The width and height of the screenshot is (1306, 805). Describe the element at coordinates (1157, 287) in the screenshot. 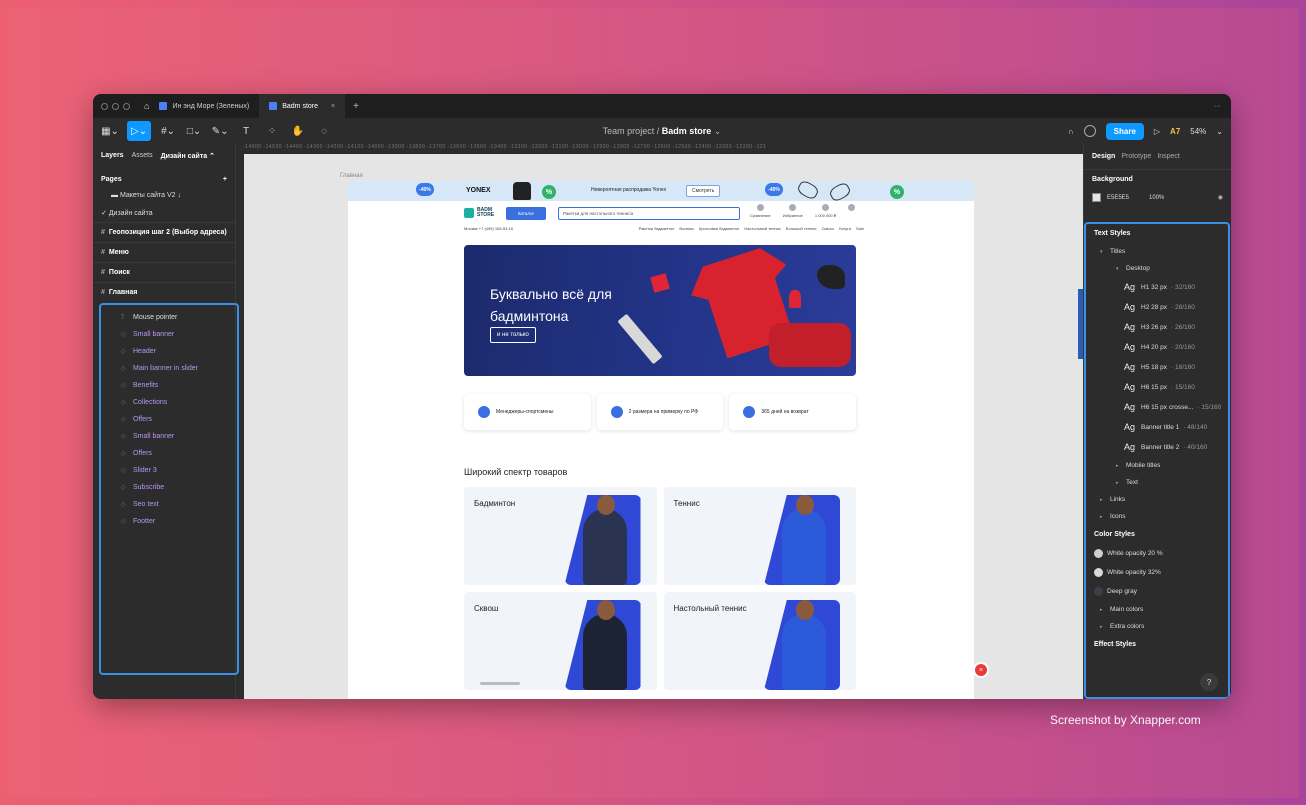

I see `text-style-item: Ag H1 32 px · 32/160` at that location.